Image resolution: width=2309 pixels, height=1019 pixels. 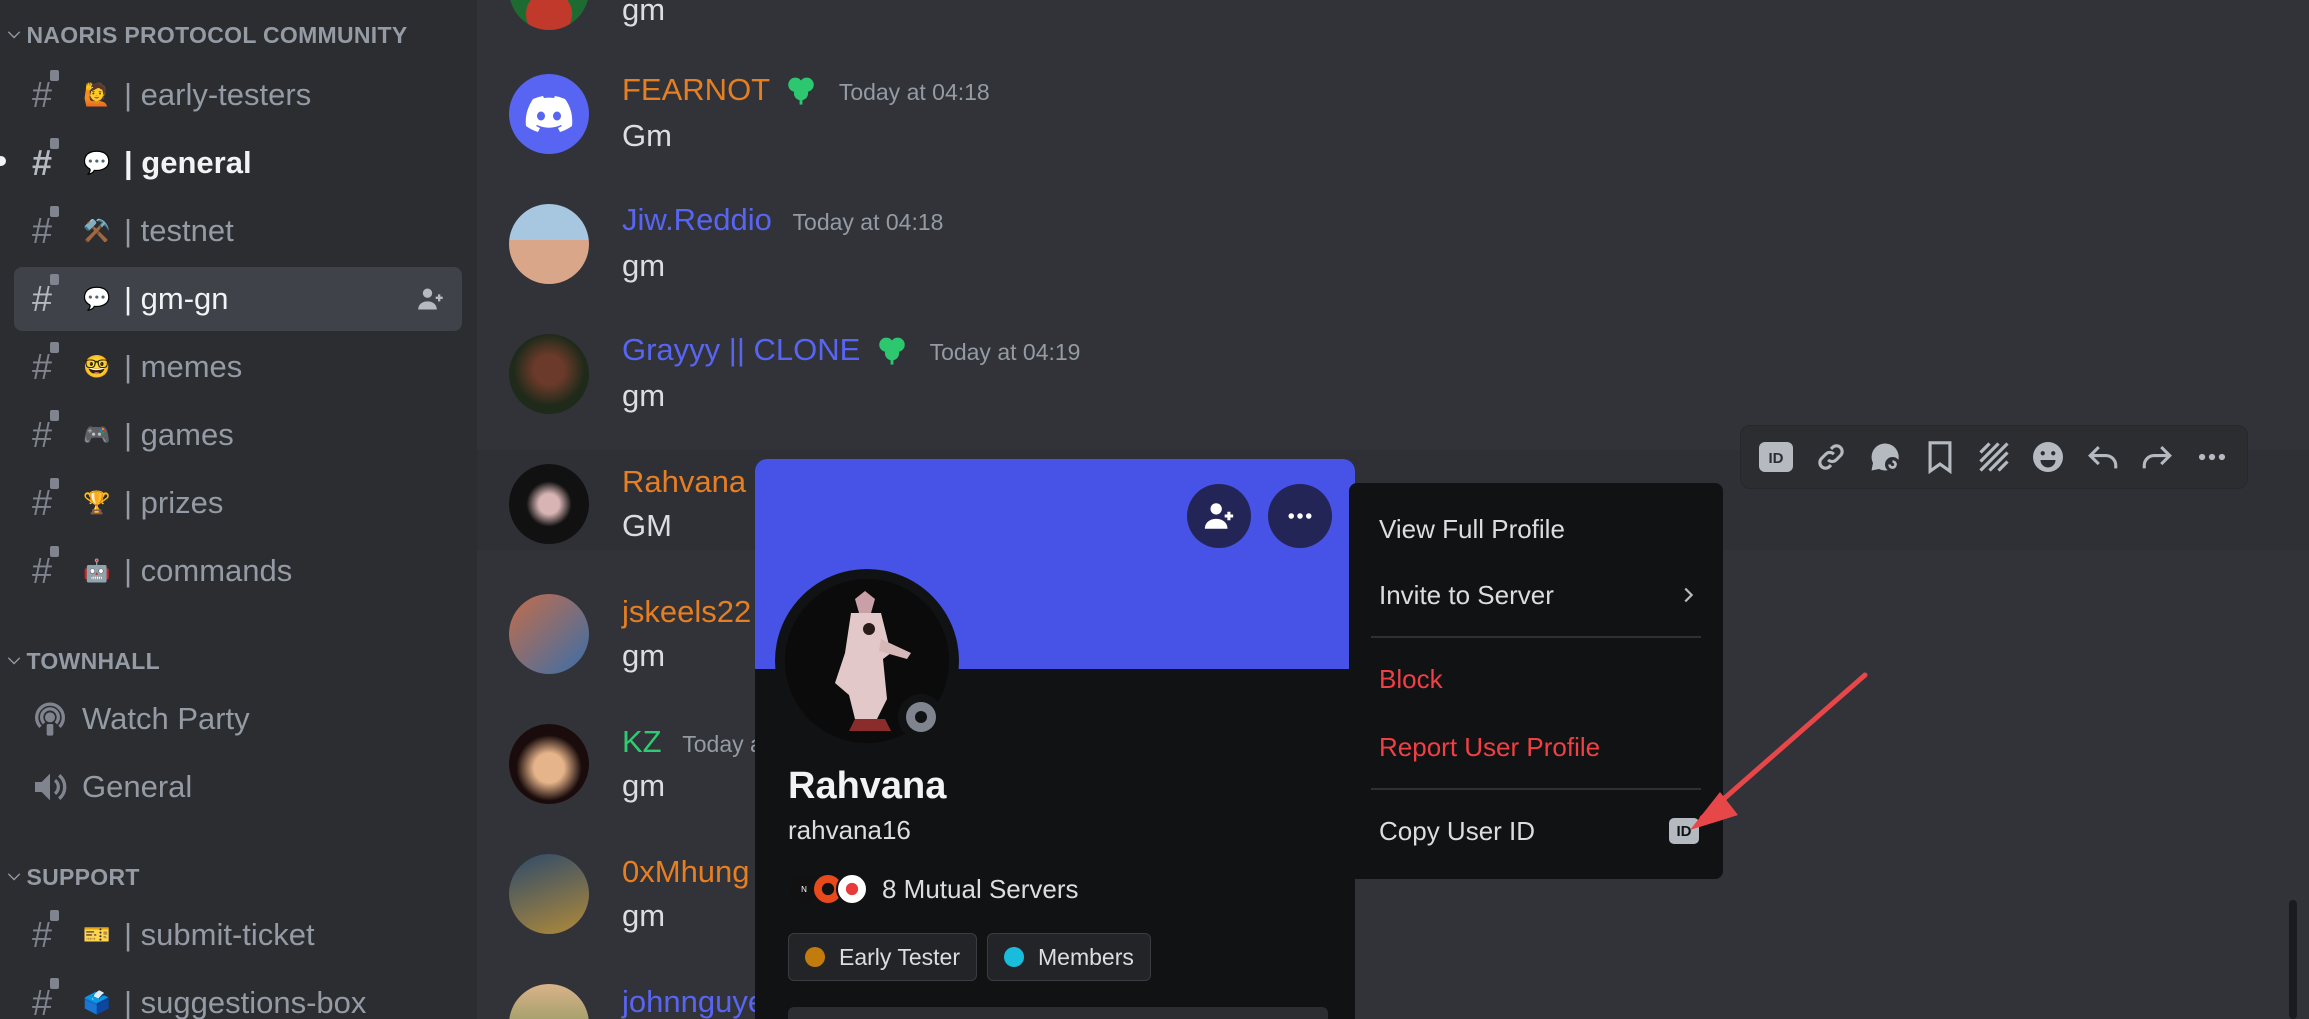 I want to click on message-item: Jiw.Reddio Today at 04:18 gm, so click(x=1393, y=245).